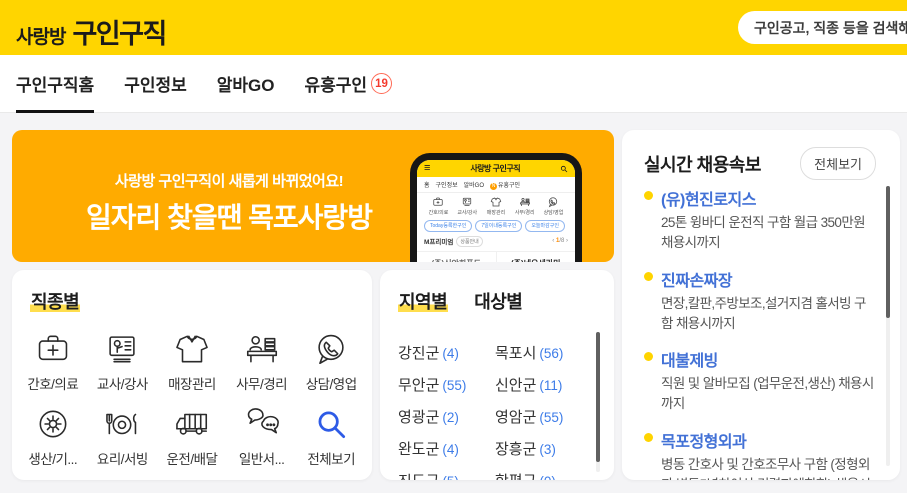 The image size is (907, 493). What do you see at coordinates (123, 436) in the screenshot?
I see `category-cooking: 요리/서빙` at bounding box center [123, 436].